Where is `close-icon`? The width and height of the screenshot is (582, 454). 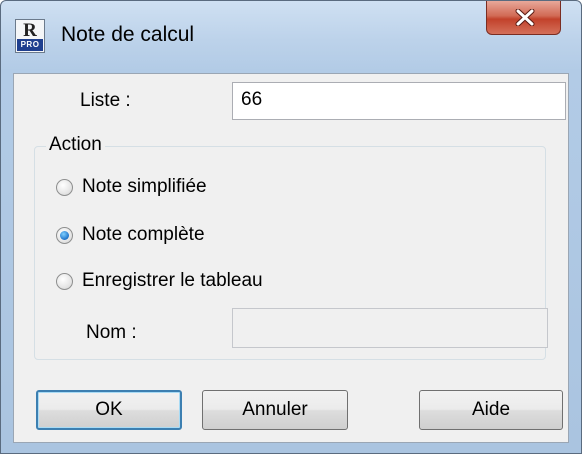
close-icon is located at coordinates (525, 17).